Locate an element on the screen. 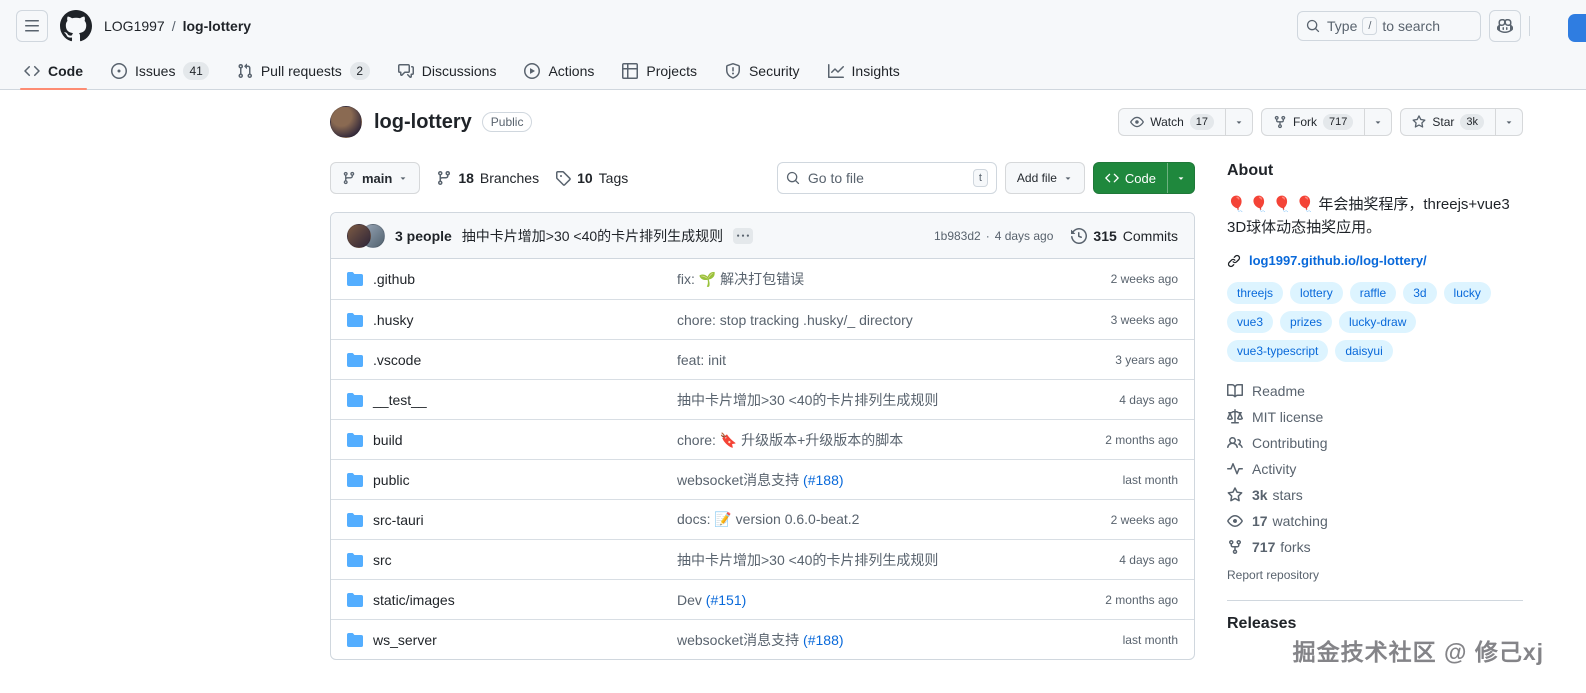 Image resolution: width=1586 pixels, height=693 pixels. global-search-input: Type / to search is located at coordinates (1389, 26).